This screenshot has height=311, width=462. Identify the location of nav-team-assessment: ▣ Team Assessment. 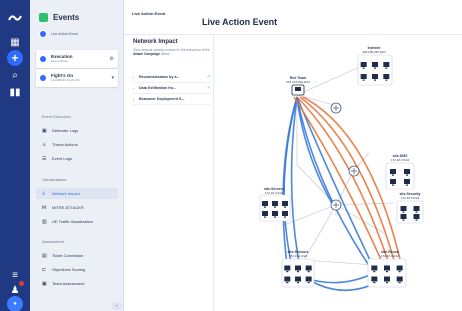
(77, 283).